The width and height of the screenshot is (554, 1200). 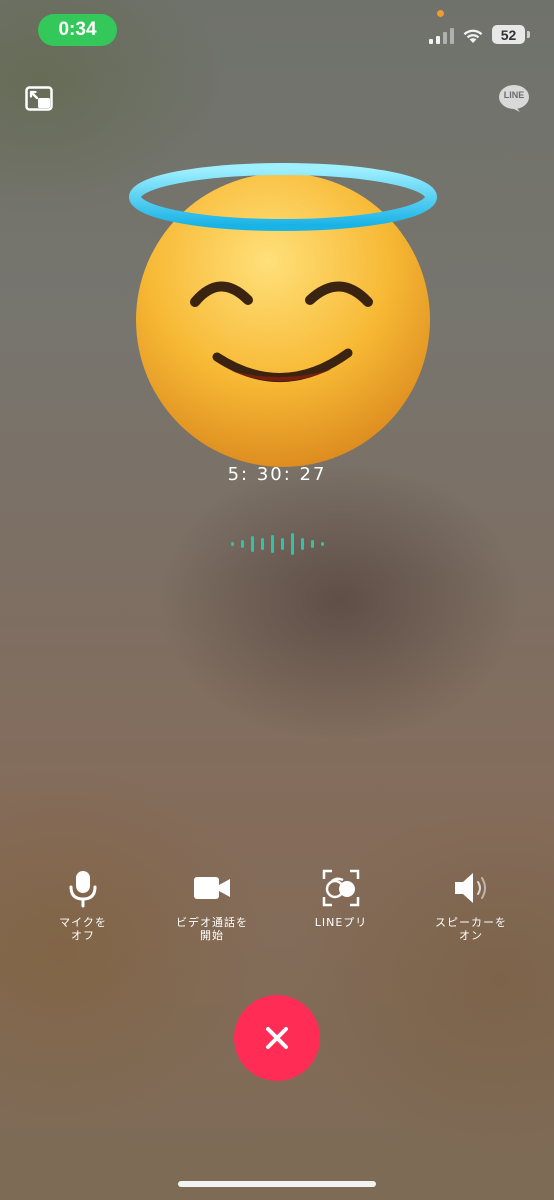 I want to click on end-call-button, so click(x=277, y=1038).